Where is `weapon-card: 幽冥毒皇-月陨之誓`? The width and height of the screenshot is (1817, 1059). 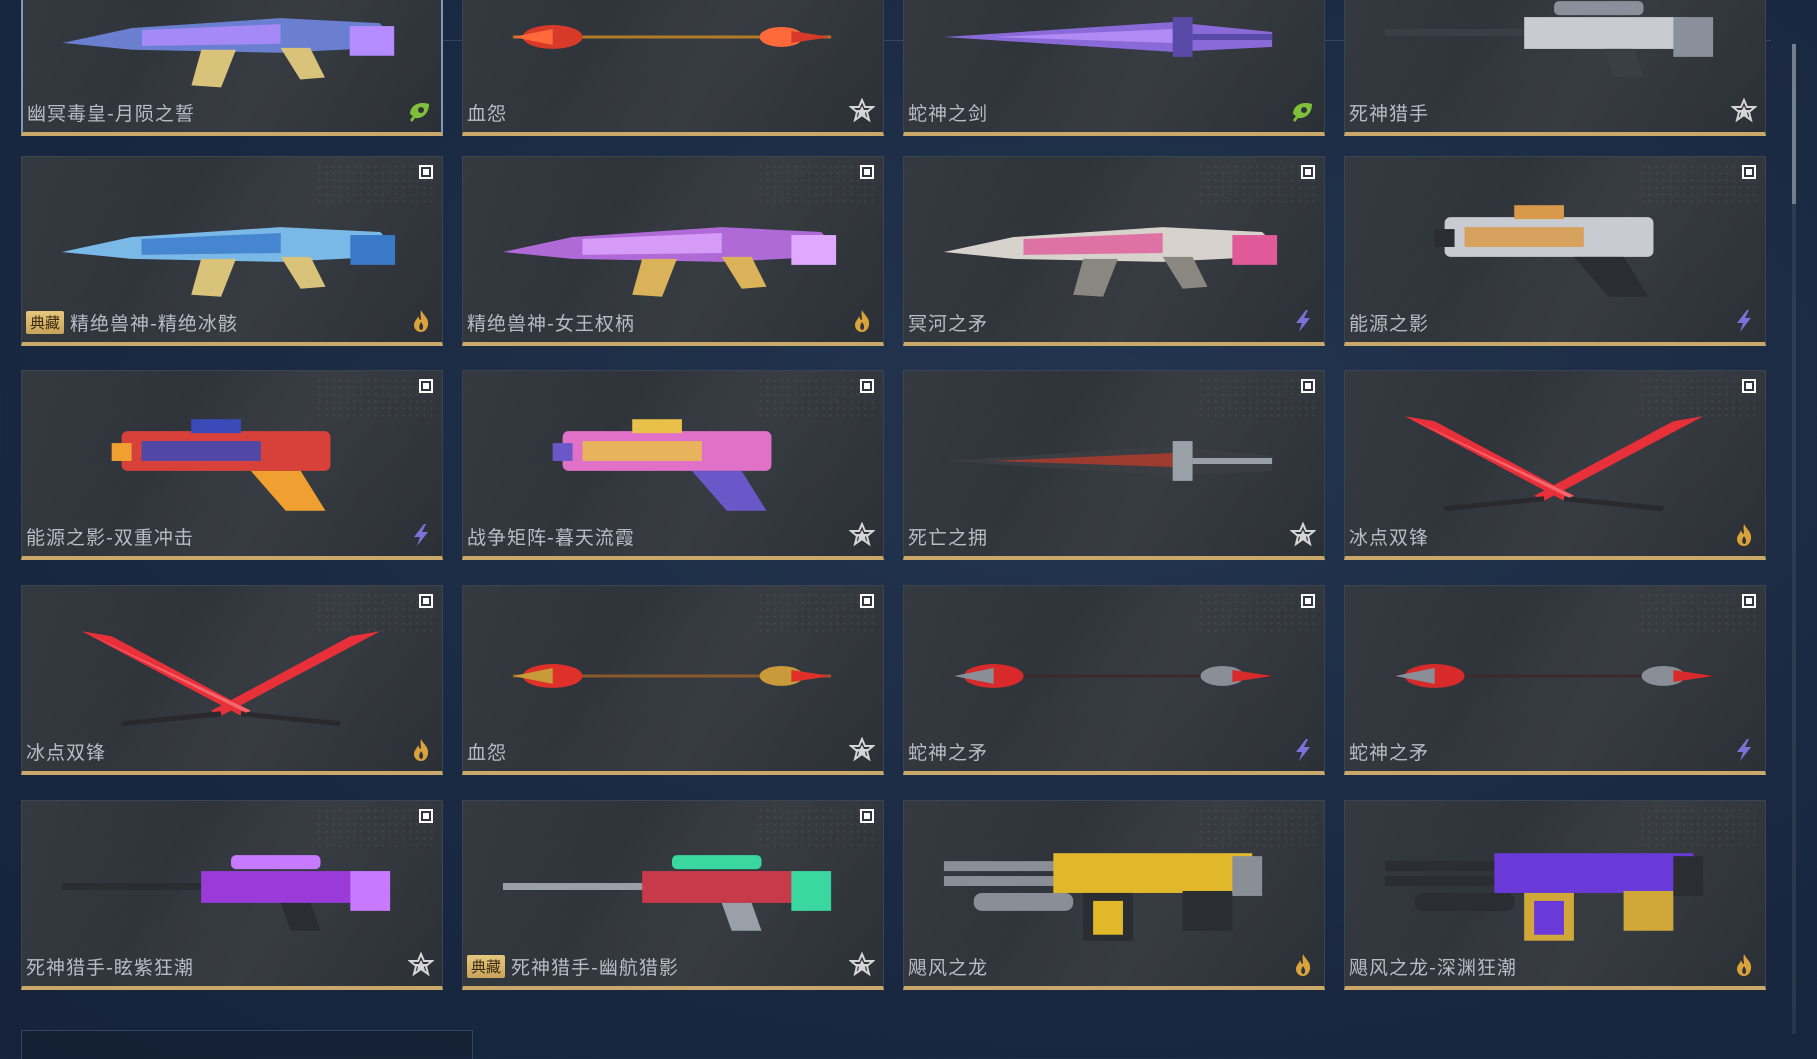
weapon-card: 幽冥毒皇-月陨之誓 is located at coordinates (232, 68).